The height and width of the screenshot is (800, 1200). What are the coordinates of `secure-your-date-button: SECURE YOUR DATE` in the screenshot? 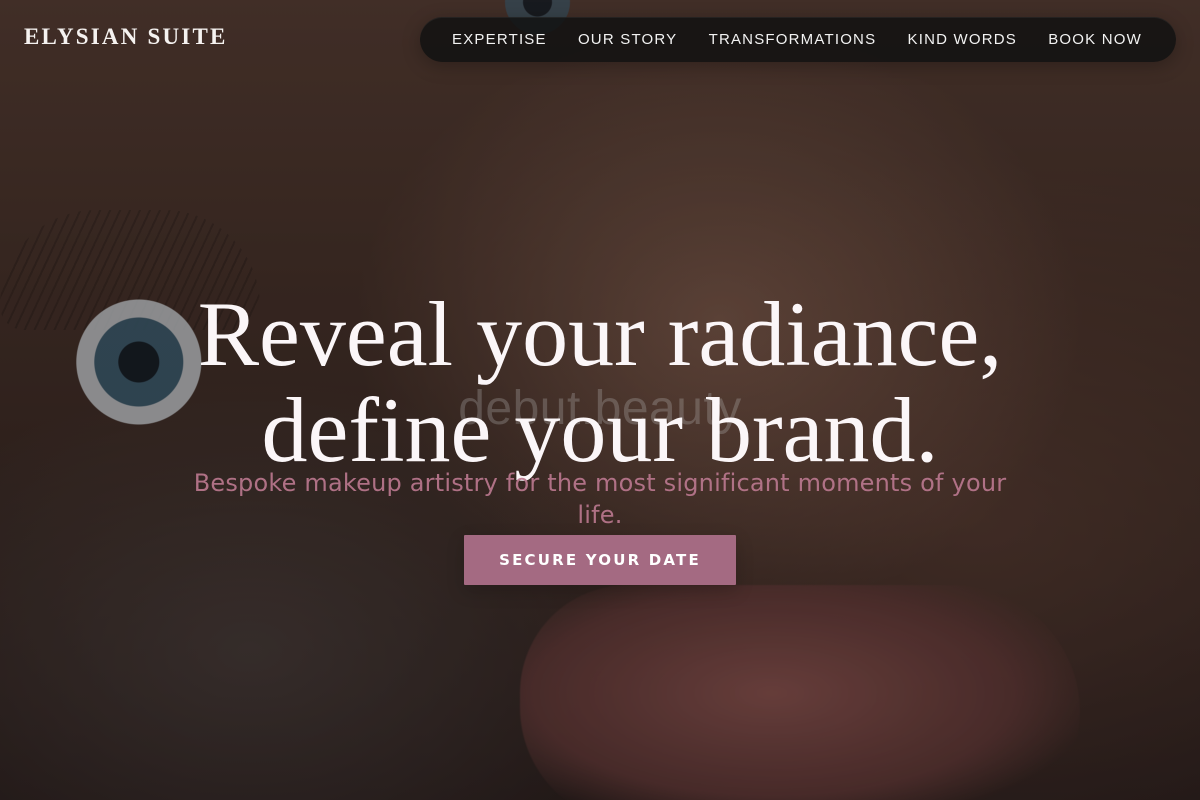 It's located at (600, 560).